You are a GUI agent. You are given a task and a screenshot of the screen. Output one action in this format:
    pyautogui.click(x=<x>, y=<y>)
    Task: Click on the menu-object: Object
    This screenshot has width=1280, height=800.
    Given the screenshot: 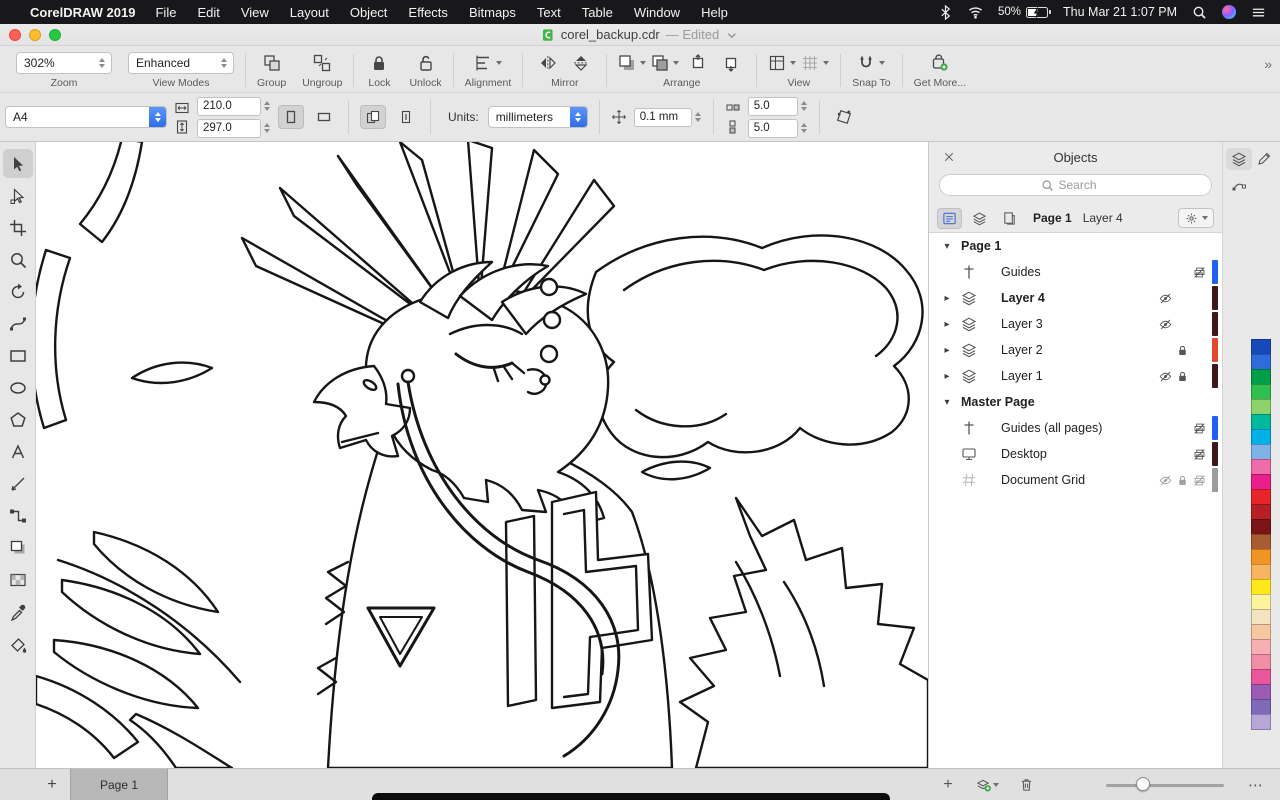 What is the action you would take?
    pyautogui.click(x=369, y=12)
    